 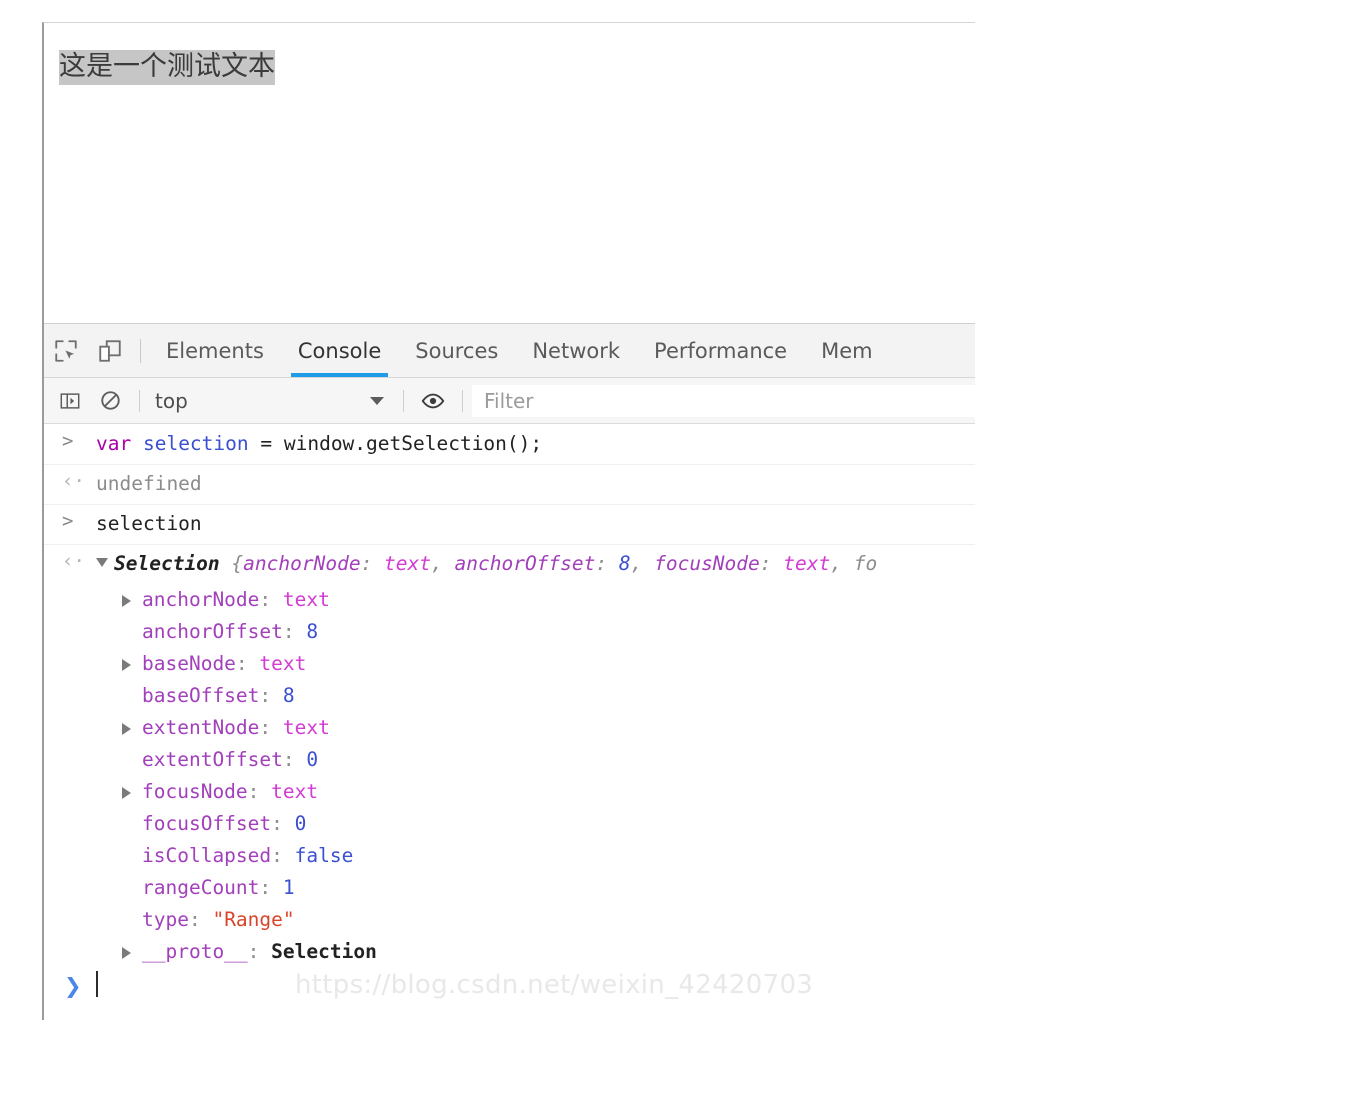 I want to click on text-caret, so click(x=97, y=983).